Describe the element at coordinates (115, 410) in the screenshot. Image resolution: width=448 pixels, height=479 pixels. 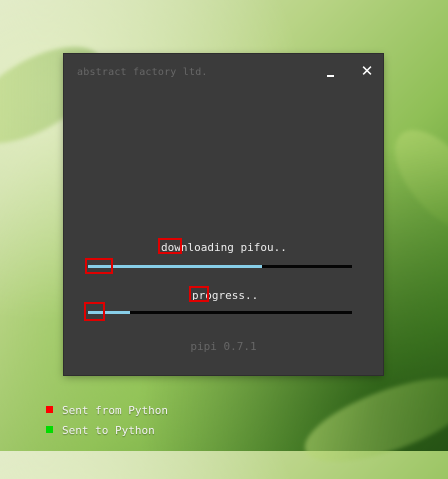
I see `legend-sent-from-label: Sent from Python` at that location.